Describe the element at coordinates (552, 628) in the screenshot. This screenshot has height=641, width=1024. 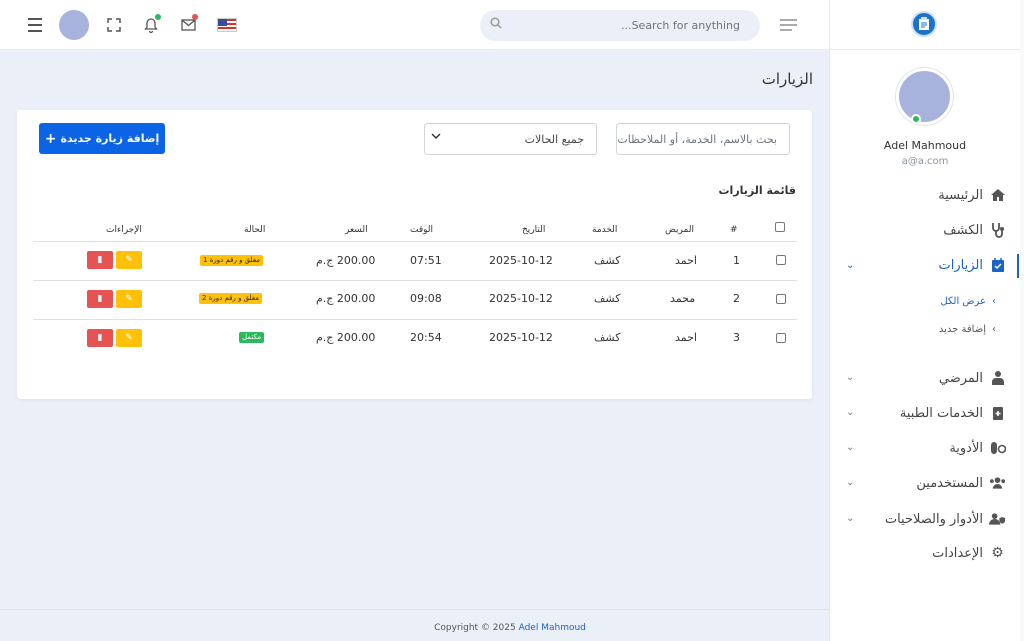
I see `author-link: Adel Mahmoud` at that location.